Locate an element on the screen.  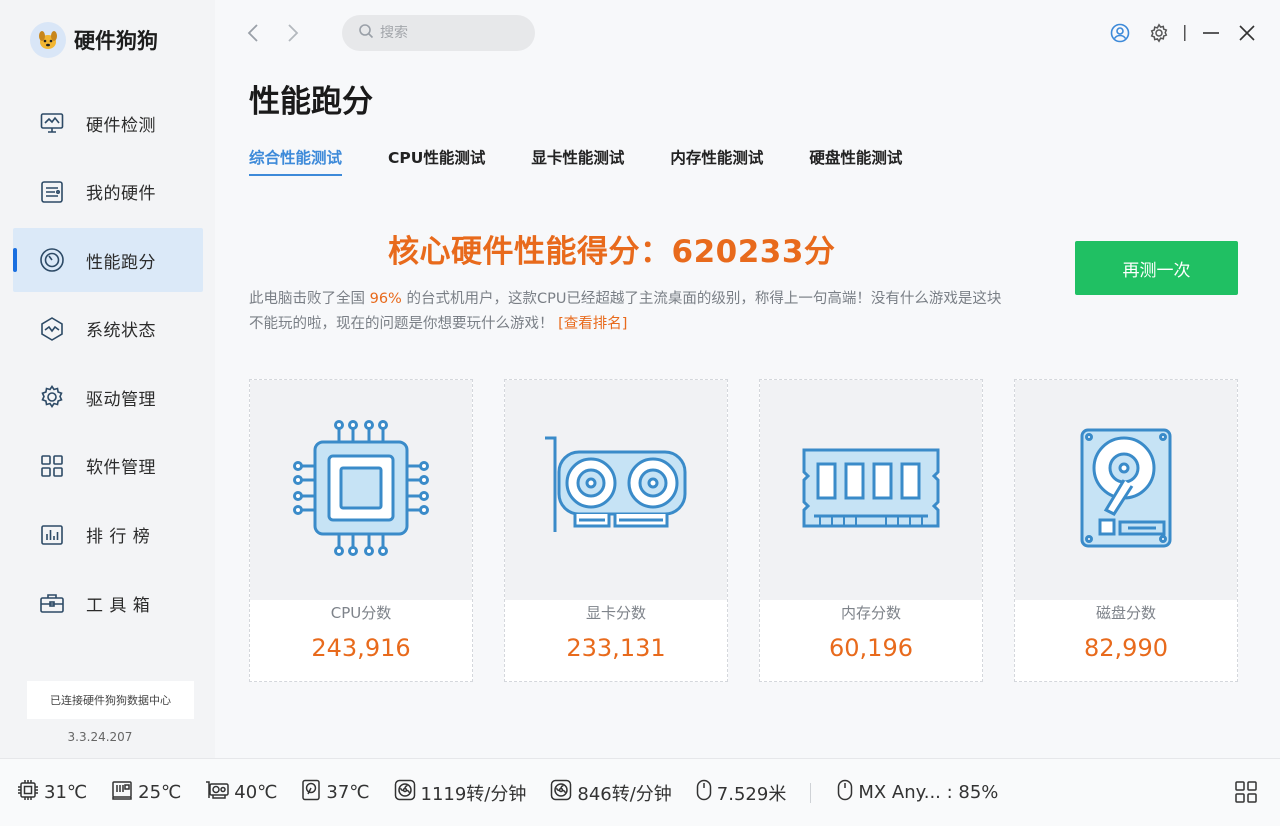
beat-percentage: 96% is located at coordinates (385, 299).